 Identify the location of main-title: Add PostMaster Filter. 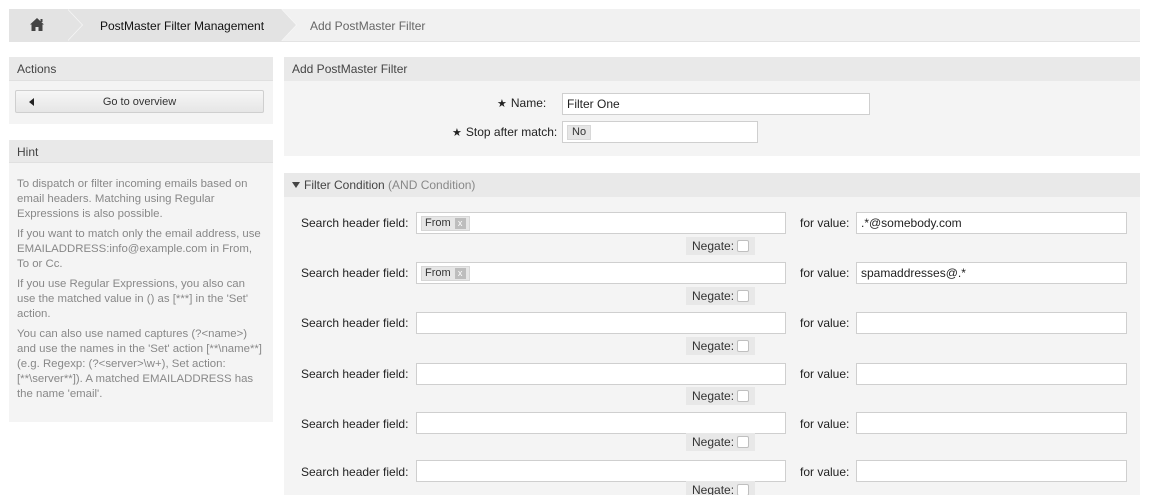
(712, 69).